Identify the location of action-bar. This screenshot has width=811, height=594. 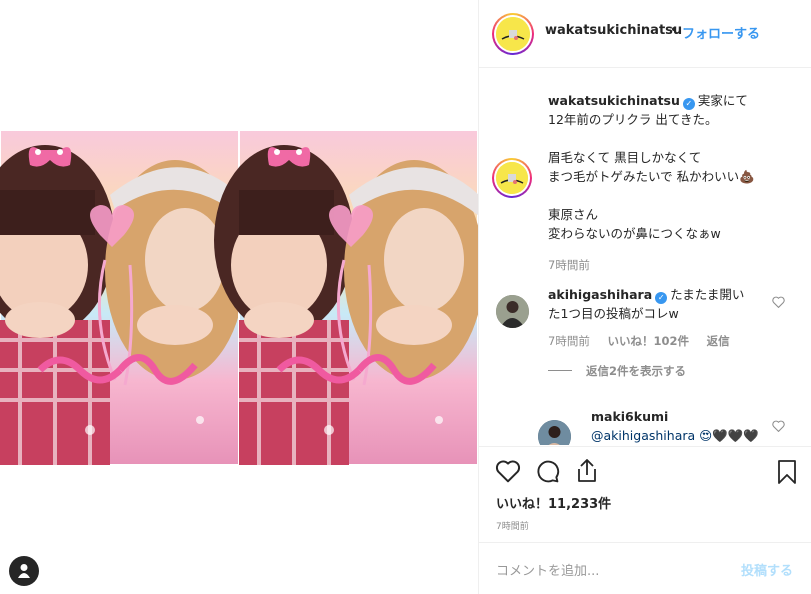
(645, 475).